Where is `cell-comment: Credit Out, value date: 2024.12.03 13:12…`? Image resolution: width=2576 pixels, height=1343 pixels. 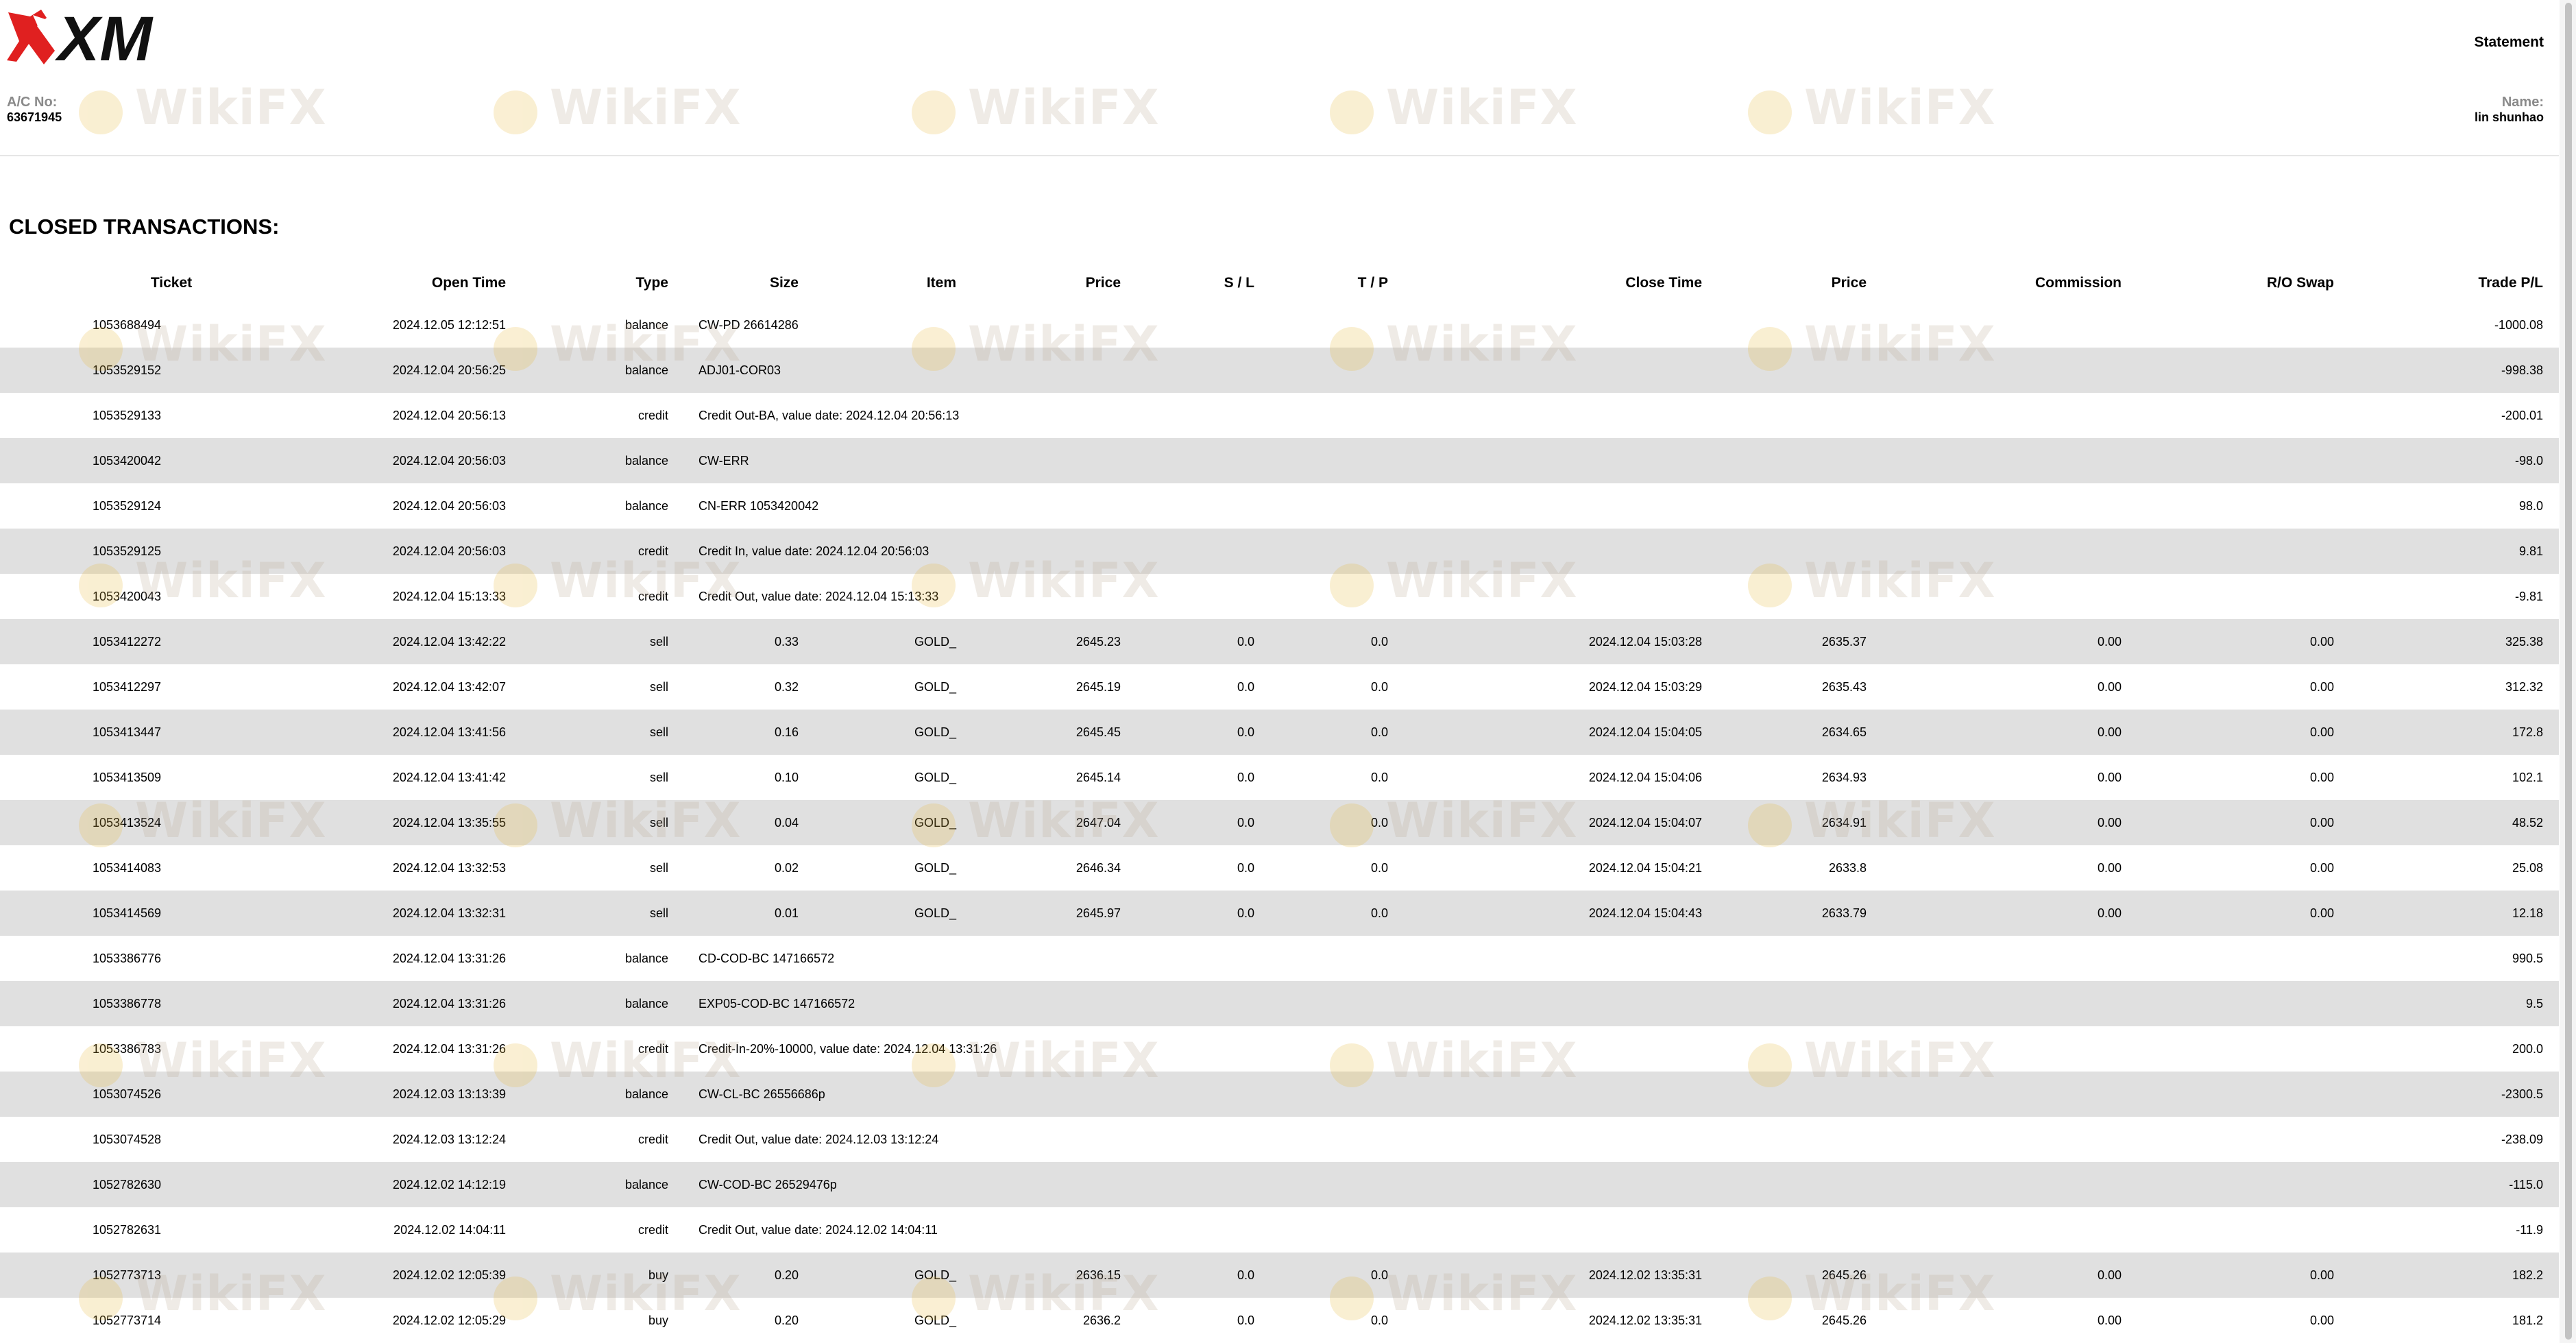 cell-comment: Credit Out, value date: 2024.12.03 13:12… is located at coordinates (818, 1139).